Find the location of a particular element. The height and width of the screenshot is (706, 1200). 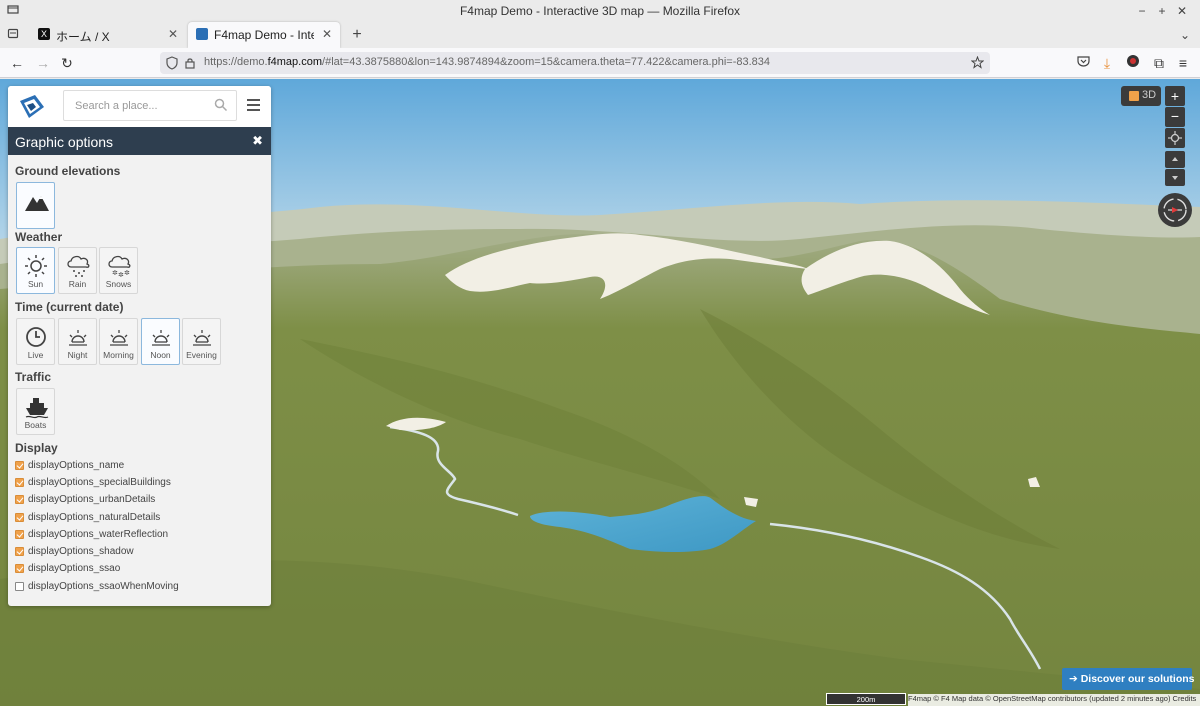

time-morning-label: Morning is located at coordinates (118, 355).